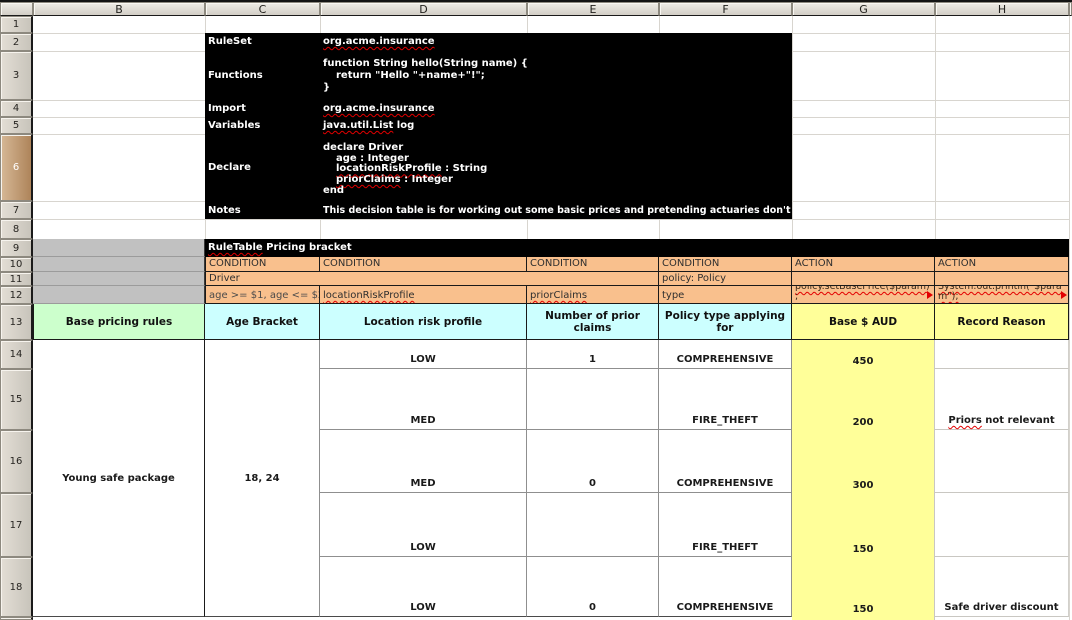 The height and width of the screenshot is (620, 1072). I want to click on cell-b12, so click(119, 295).